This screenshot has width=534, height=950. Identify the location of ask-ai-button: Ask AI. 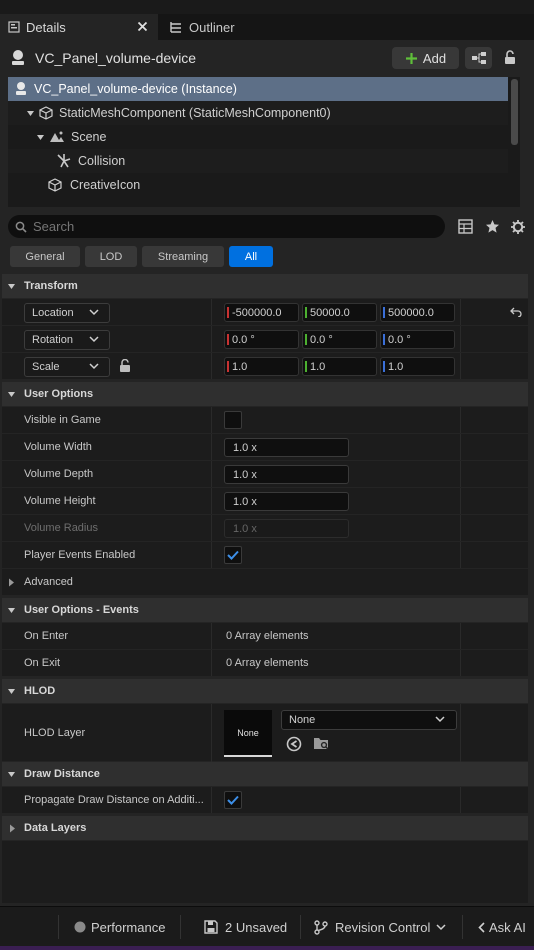
(502, 927).